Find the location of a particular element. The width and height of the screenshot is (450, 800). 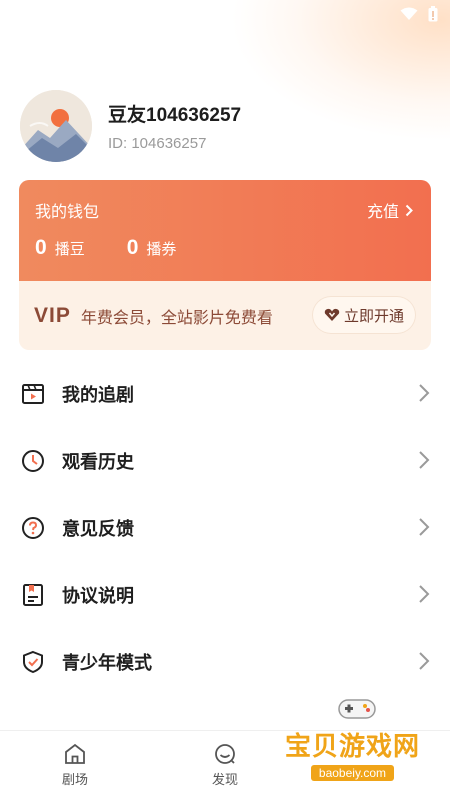

status-bar is located at coordinates (419, 14).